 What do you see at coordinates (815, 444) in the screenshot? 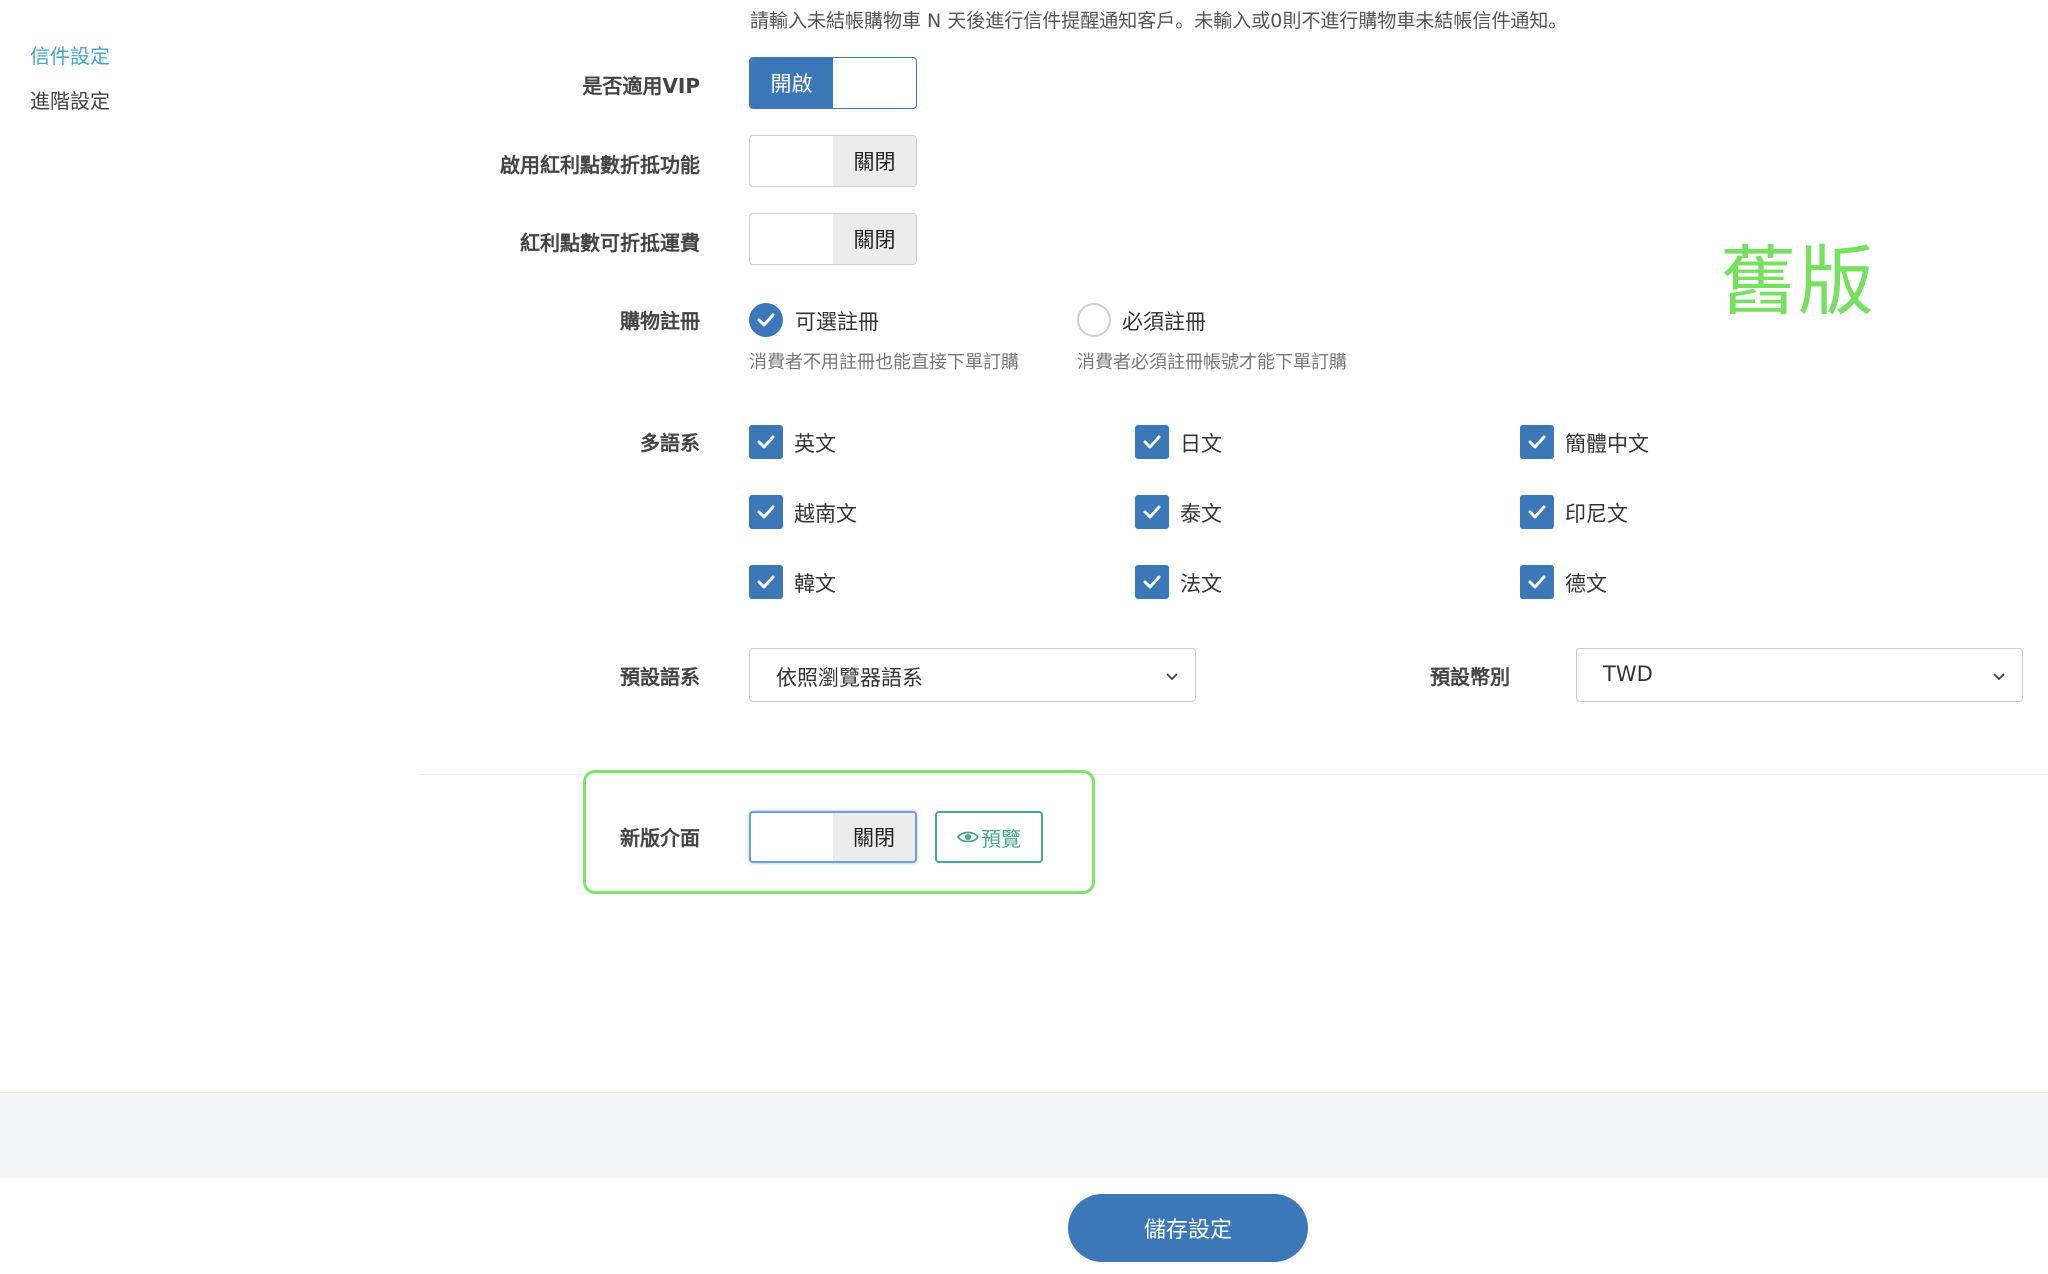
I see `language-checkbox-label: 英文` at bounding box center [815, 444].